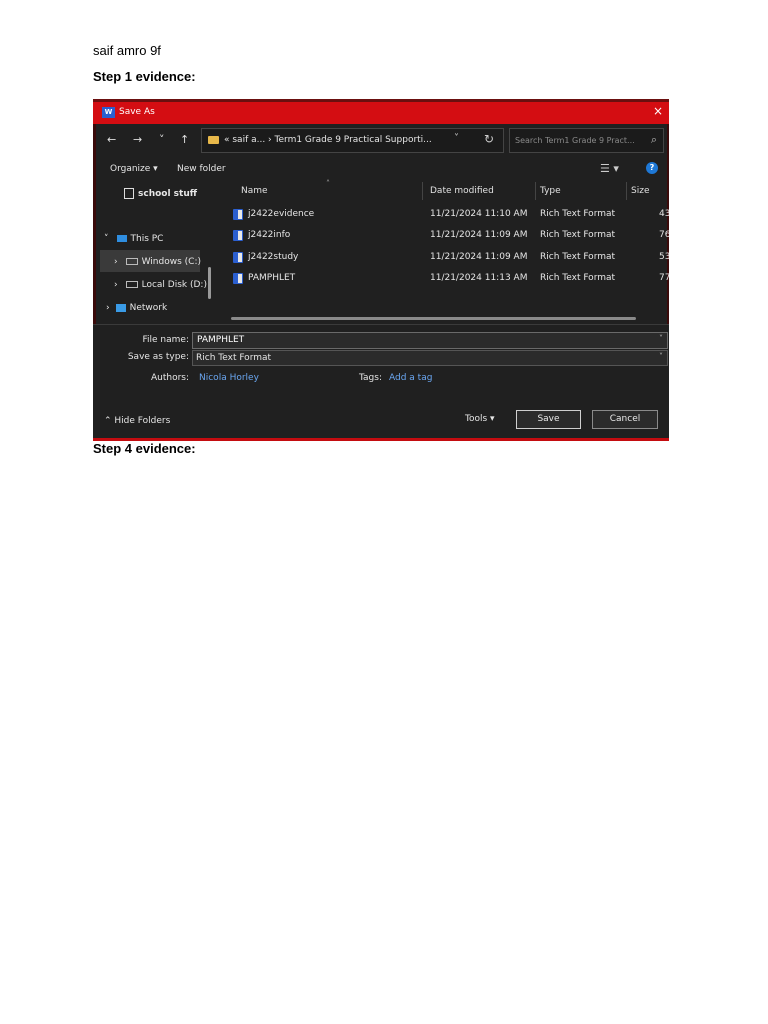  I want to click on file-size: 77, so click(664, 278).